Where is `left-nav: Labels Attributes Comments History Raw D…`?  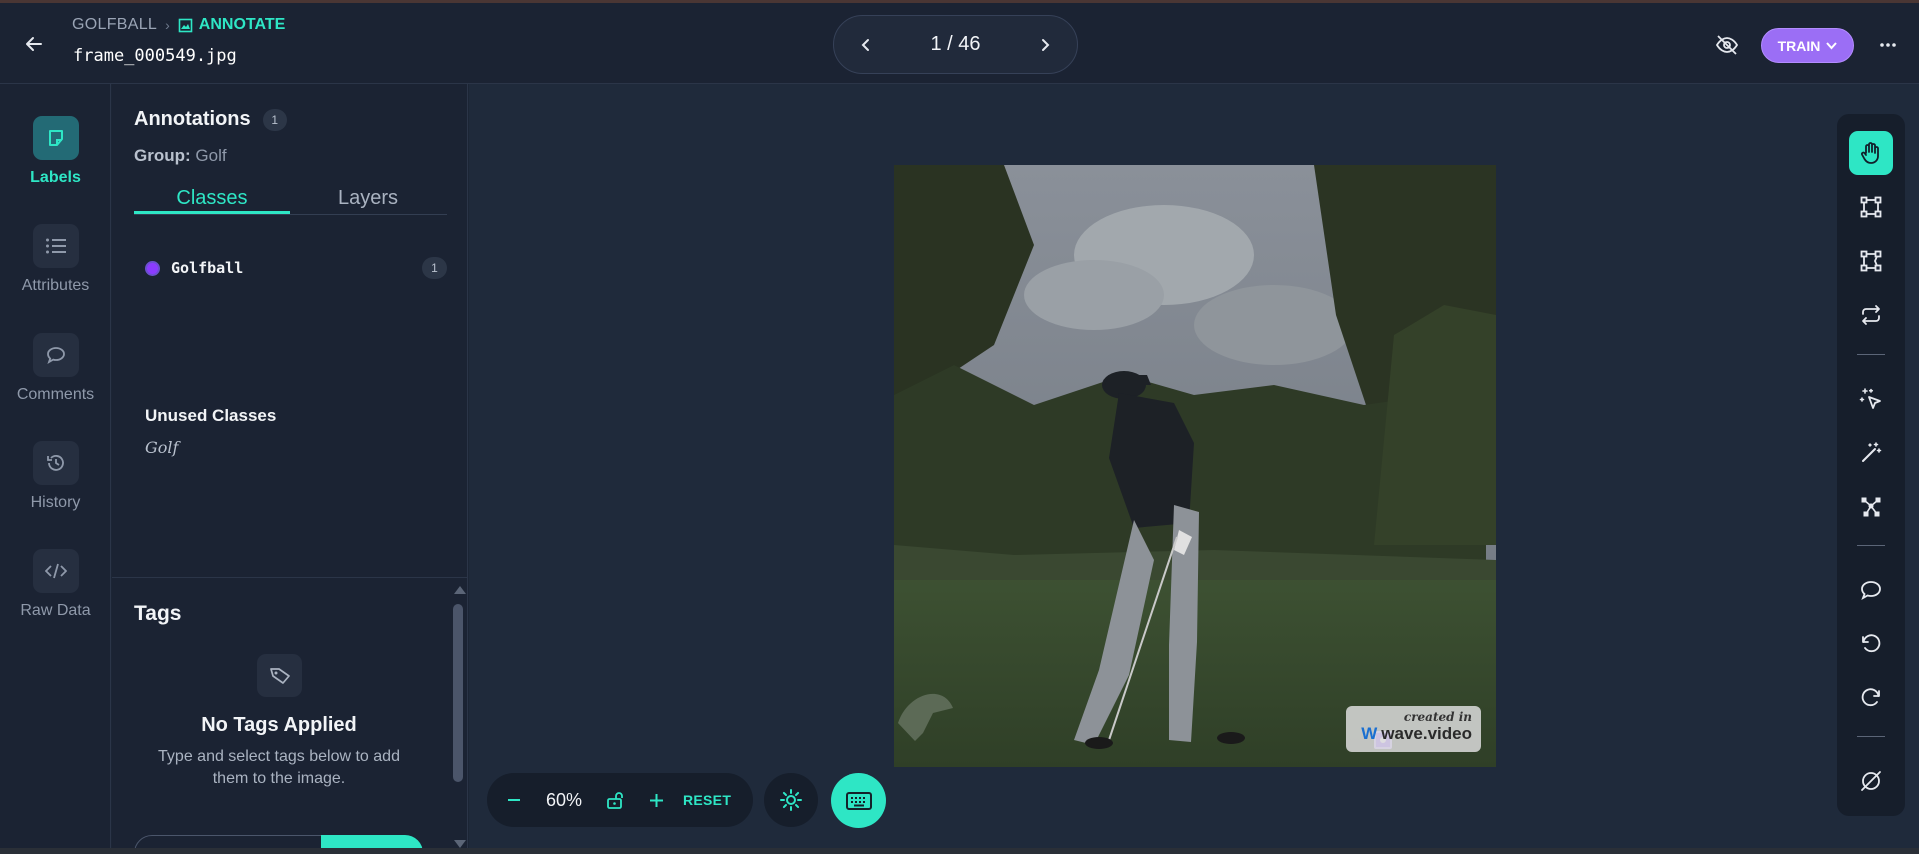 left-nav: Labels Attributes Comments History Raw D… is located at coordinates (55, 469).